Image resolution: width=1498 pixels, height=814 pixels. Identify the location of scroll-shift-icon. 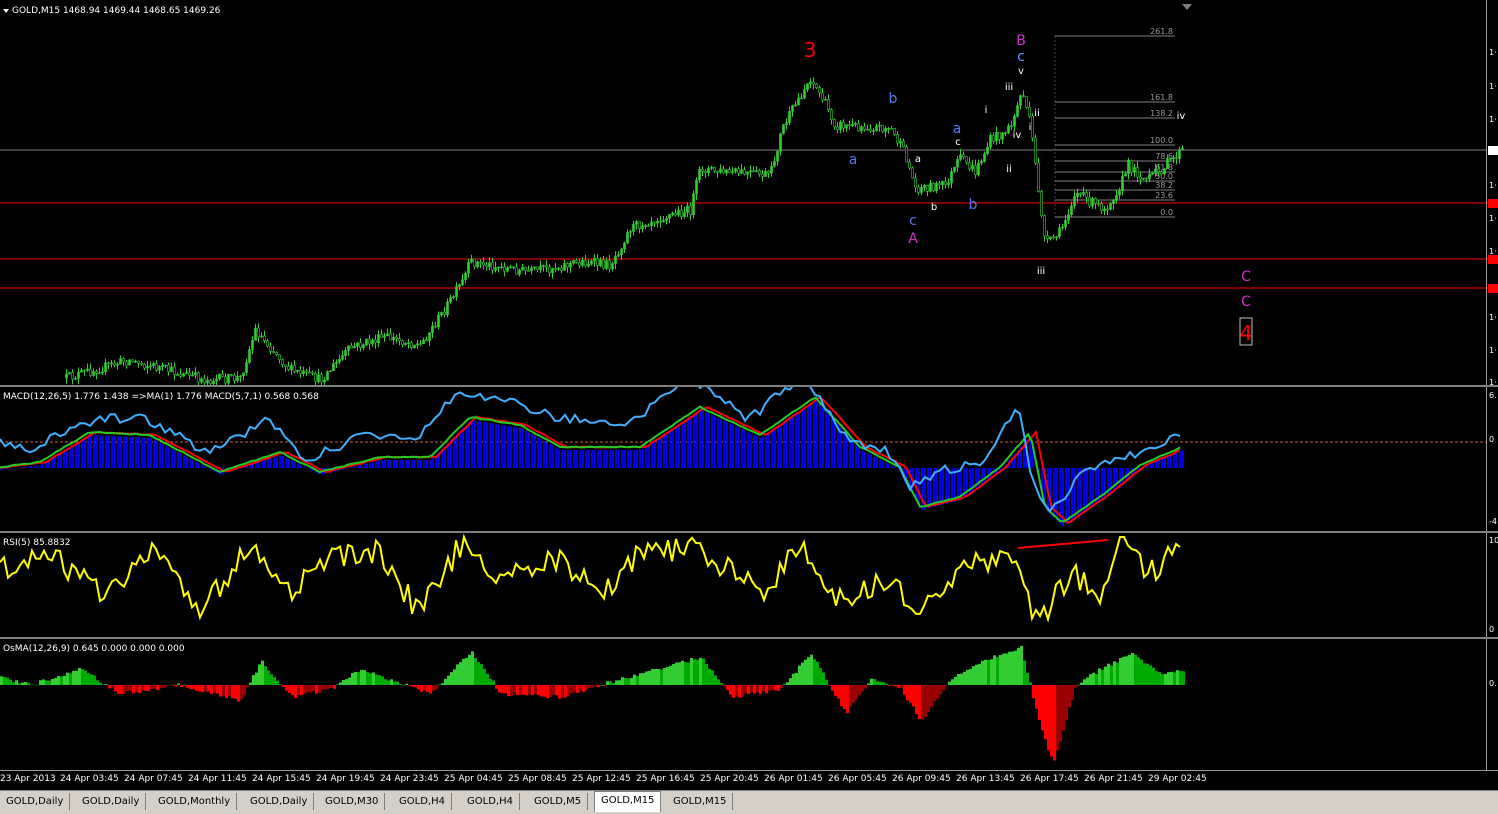
(1187, 7).